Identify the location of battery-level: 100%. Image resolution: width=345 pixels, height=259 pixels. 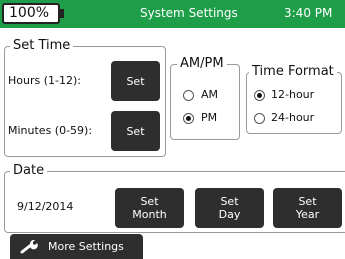
(29, 13).